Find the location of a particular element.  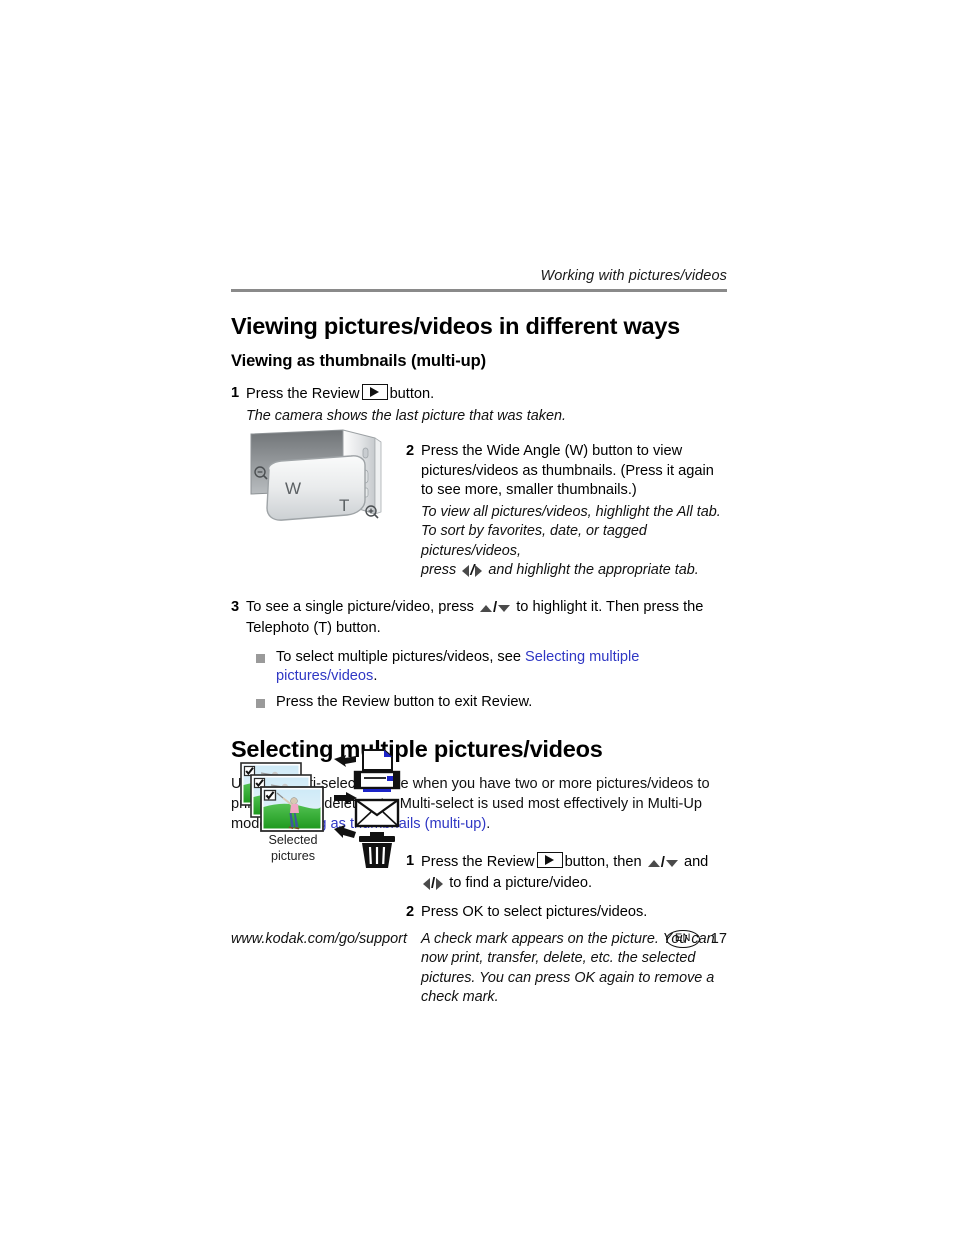

intro-text-after-link: . is located at coordinates (488, 823).